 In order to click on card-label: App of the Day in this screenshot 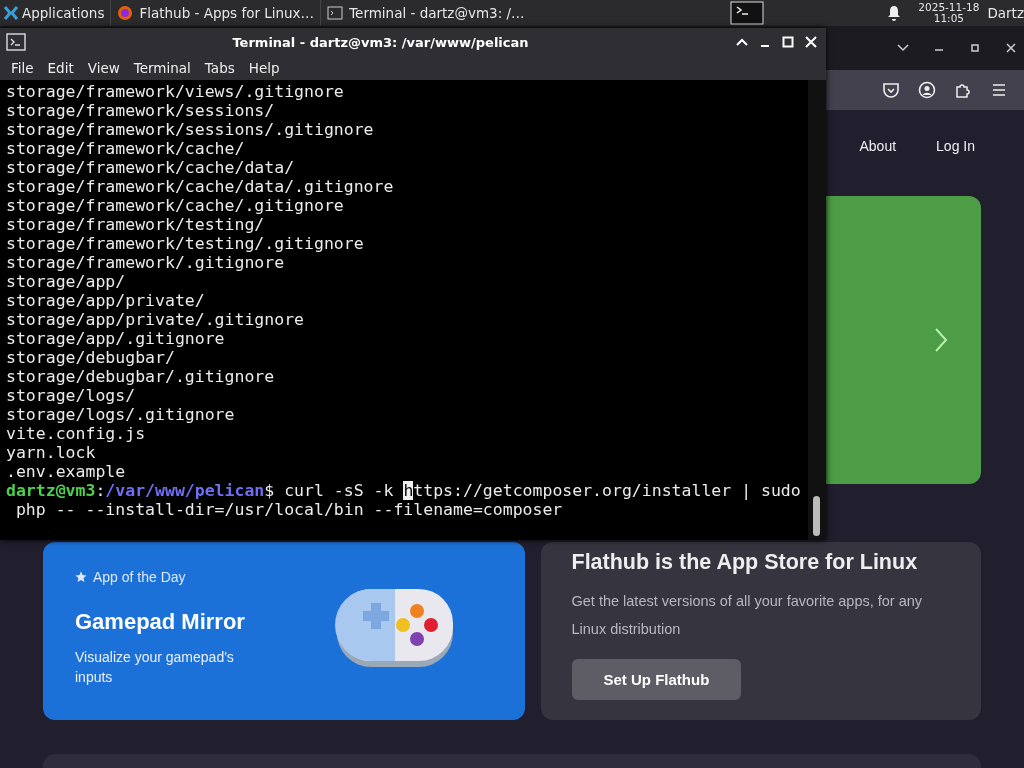, I will do `click(139, 577)`.